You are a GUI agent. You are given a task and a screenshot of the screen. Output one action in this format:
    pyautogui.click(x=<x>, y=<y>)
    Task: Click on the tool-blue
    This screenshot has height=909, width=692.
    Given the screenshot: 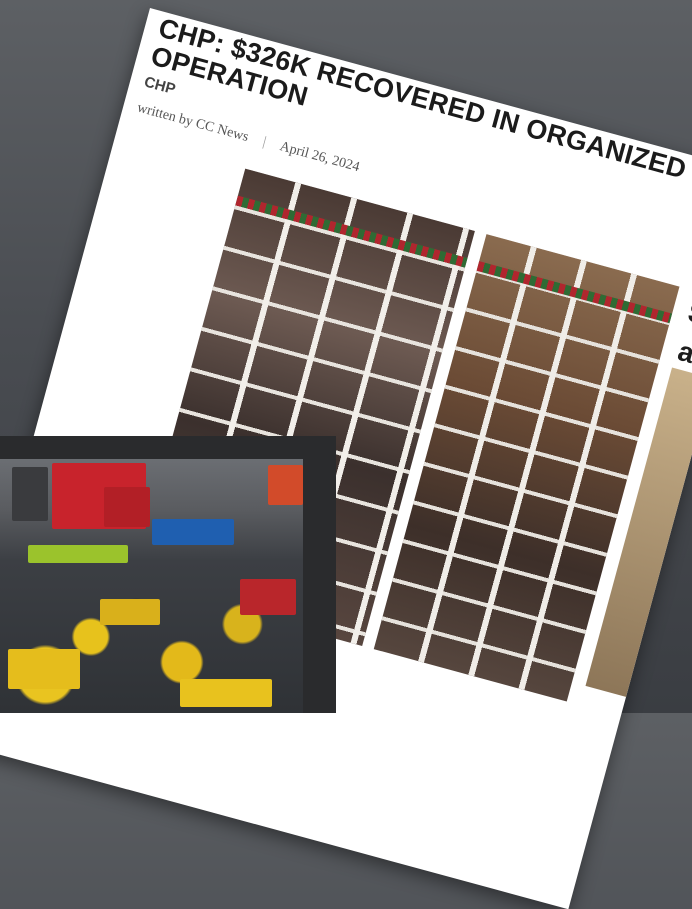 What is the action you would take?
    pyautogui.click(x=193, y=532)
    